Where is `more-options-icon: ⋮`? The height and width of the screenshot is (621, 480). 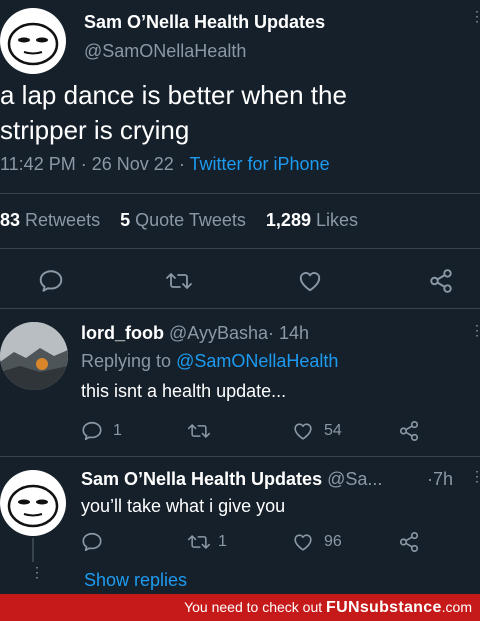 more-options-icon: ⋮ is located at coordinates (475, 16).